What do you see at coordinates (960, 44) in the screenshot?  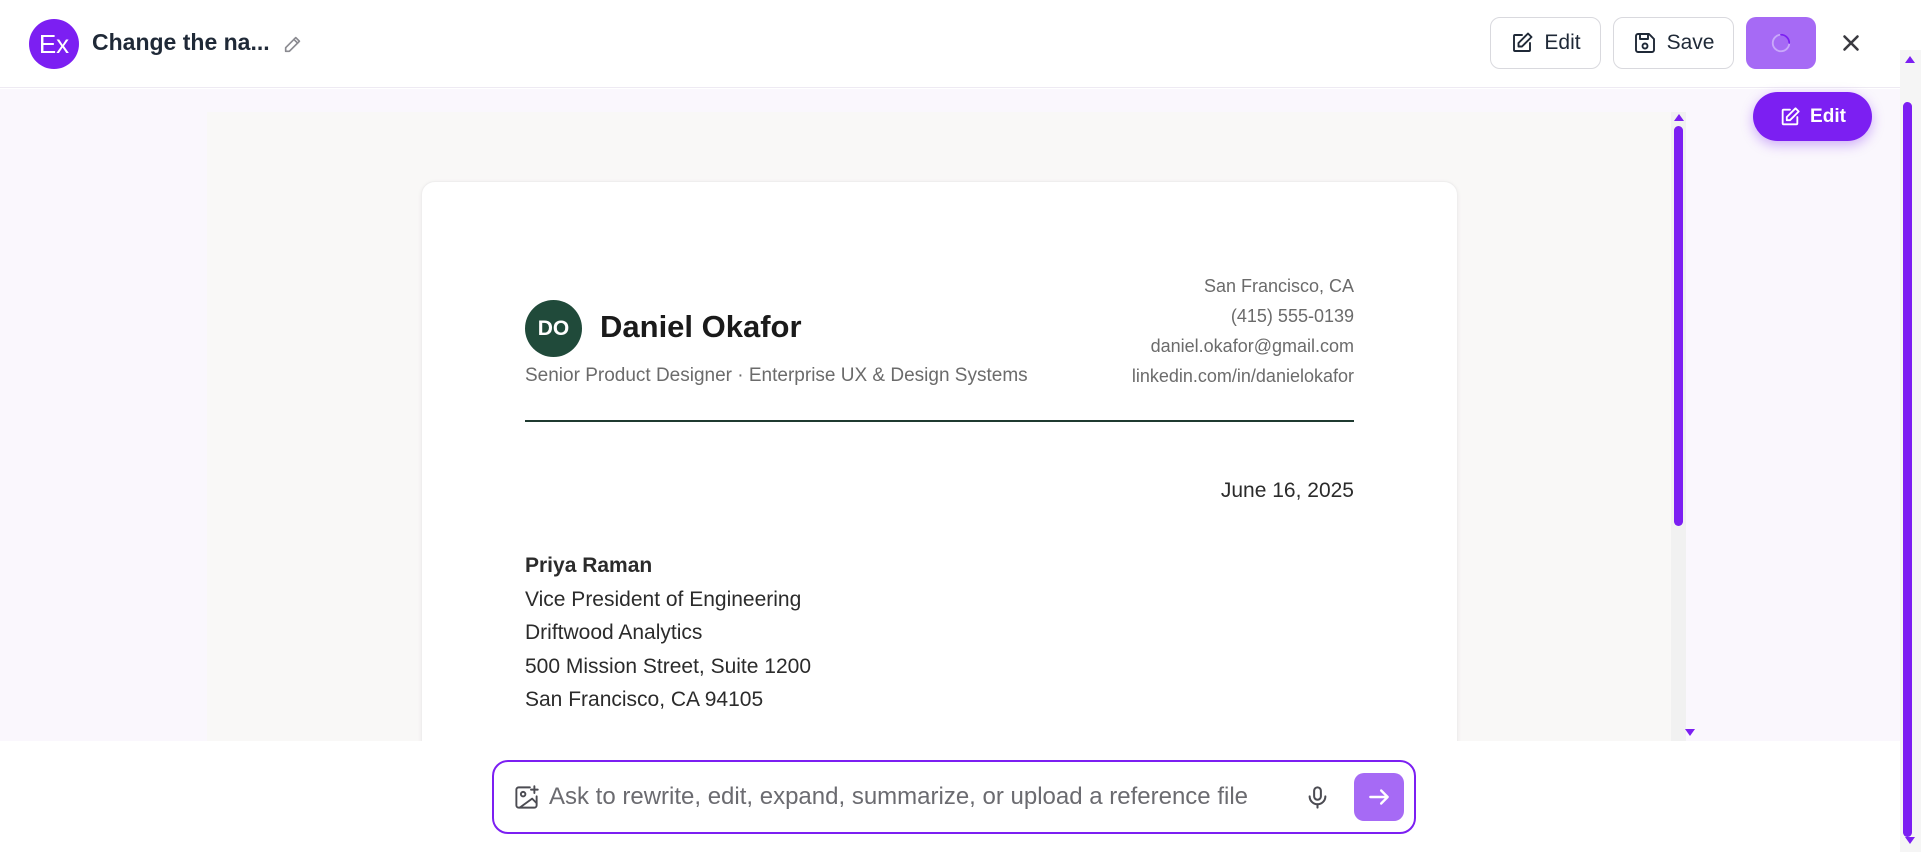 I see `app-header: Ex Change the na... Edit Save` at bounding box center [960, 44].